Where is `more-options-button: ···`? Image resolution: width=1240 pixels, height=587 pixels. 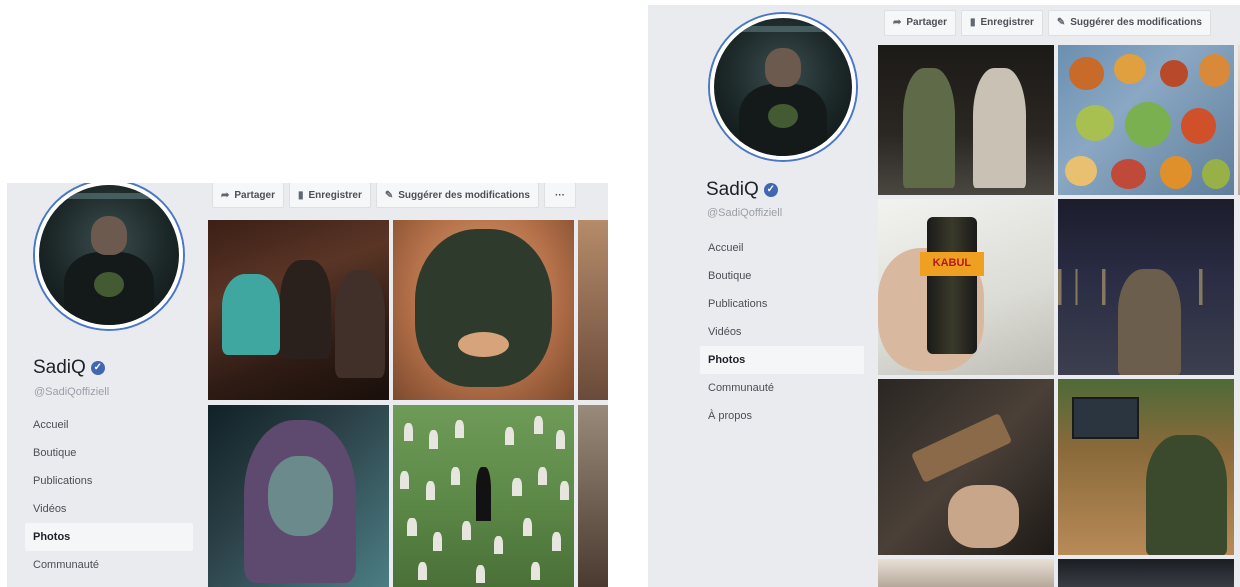
more-options-button: ··· is located at coordinates (559, 195).